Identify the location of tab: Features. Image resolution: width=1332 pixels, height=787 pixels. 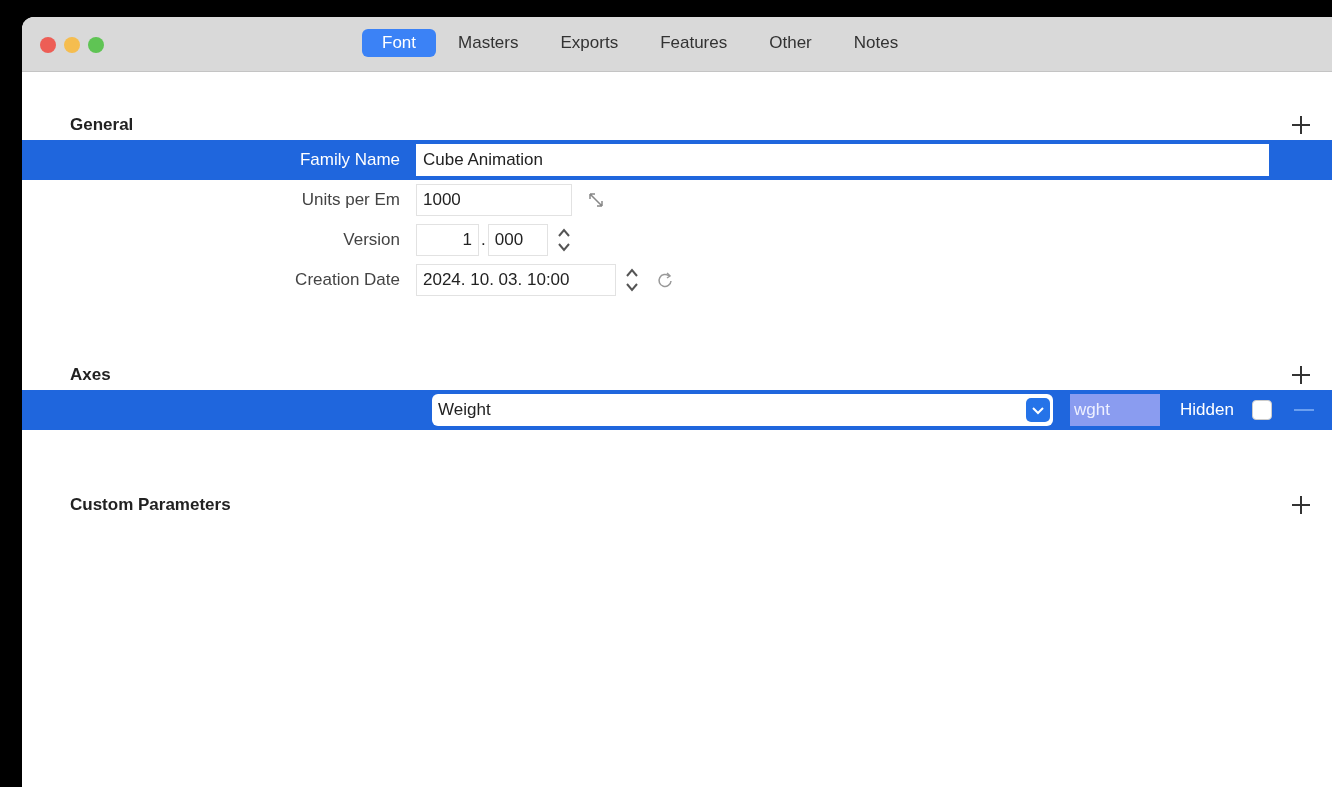
(694, 43).